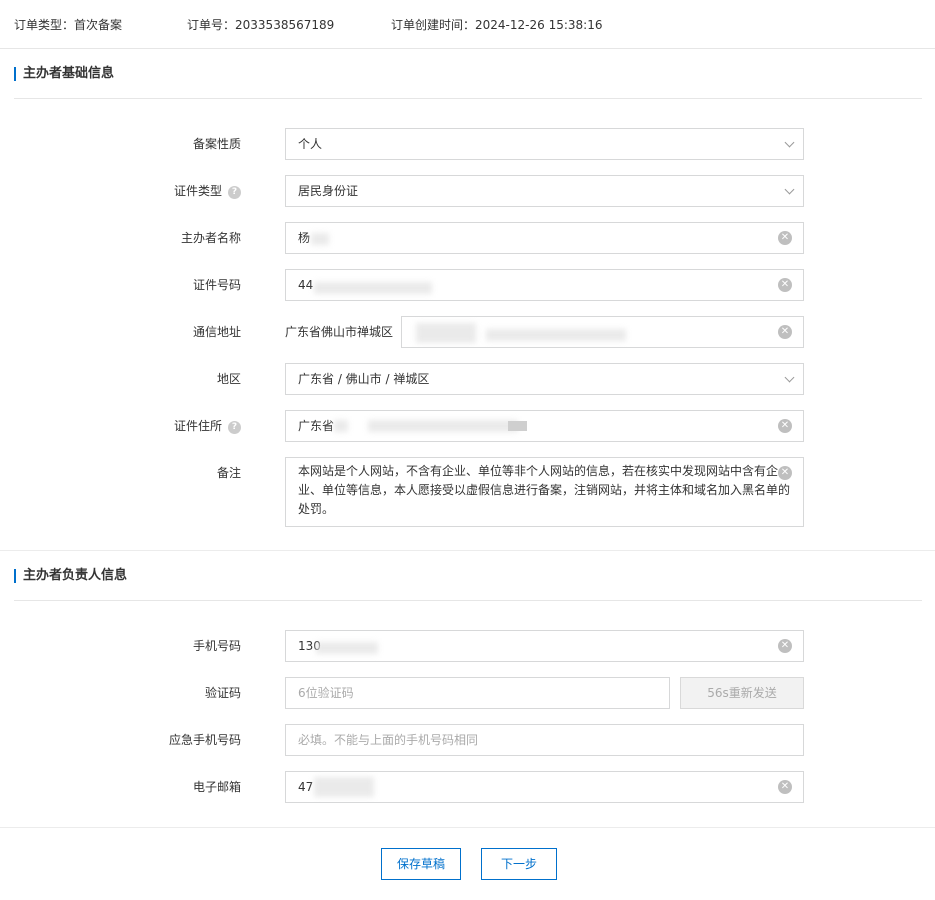 The height and width of the screenshot is (900, 935). I want to click on label-region: 地区, so click(228, 379).